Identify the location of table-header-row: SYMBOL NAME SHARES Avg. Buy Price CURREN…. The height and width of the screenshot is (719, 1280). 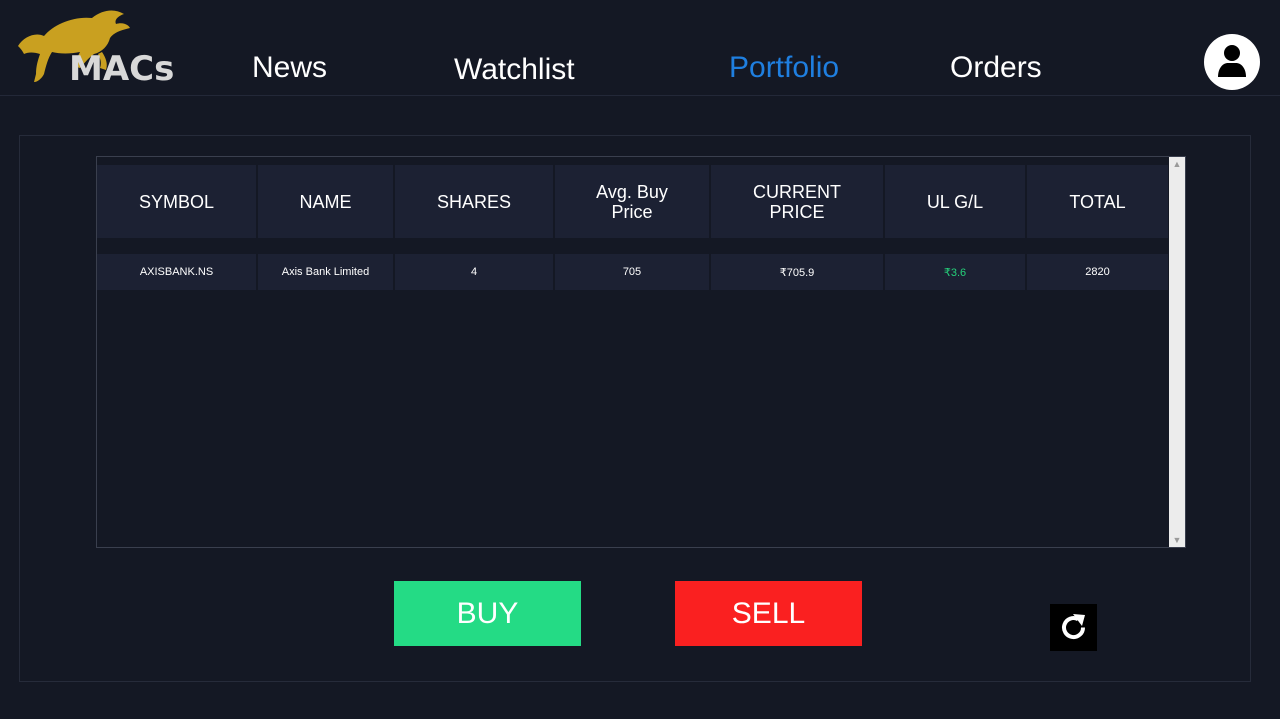
(632, 201).